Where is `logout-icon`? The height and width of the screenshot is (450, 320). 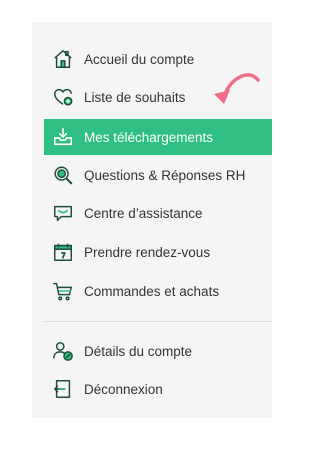 logout-icon is located at coordinates (63, 389).